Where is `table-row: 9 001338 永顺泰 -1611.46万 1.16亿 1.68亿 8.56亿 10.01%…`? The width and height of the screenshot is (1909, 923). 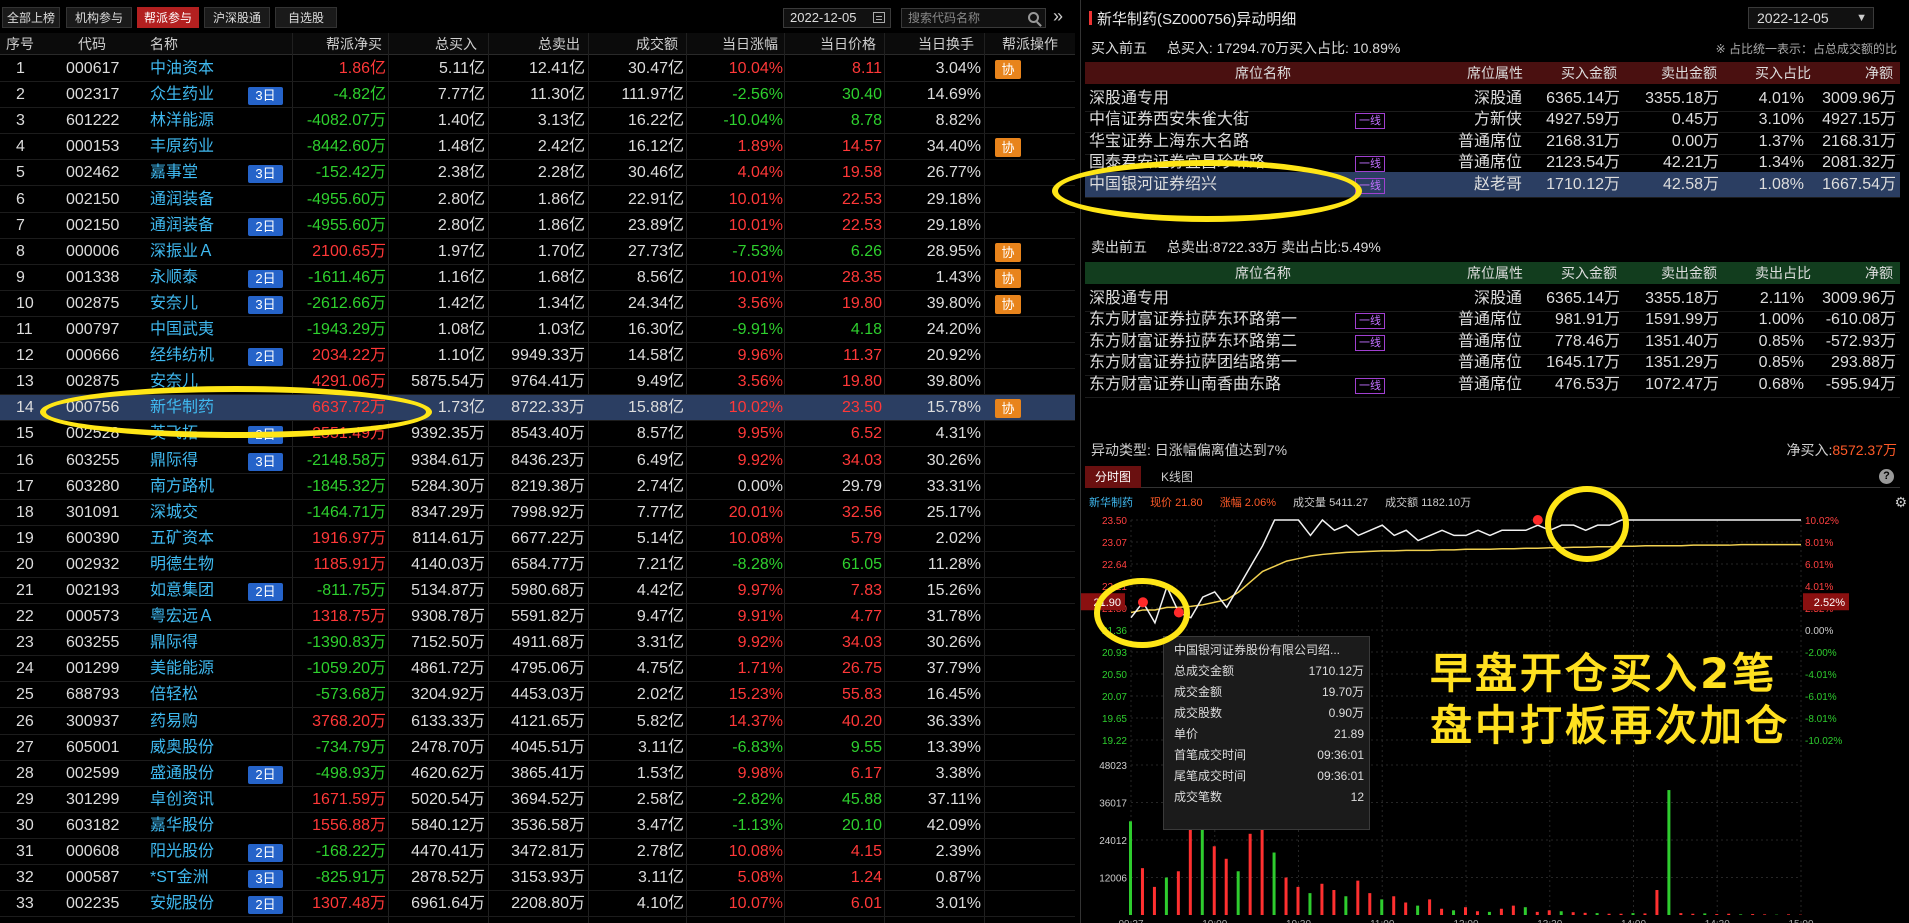 table-row: 9 001338 永顺泰 -1611.46万 1.16亿 1.68亿 8.56亿 10.01%… is located at coordinates (537, 278).